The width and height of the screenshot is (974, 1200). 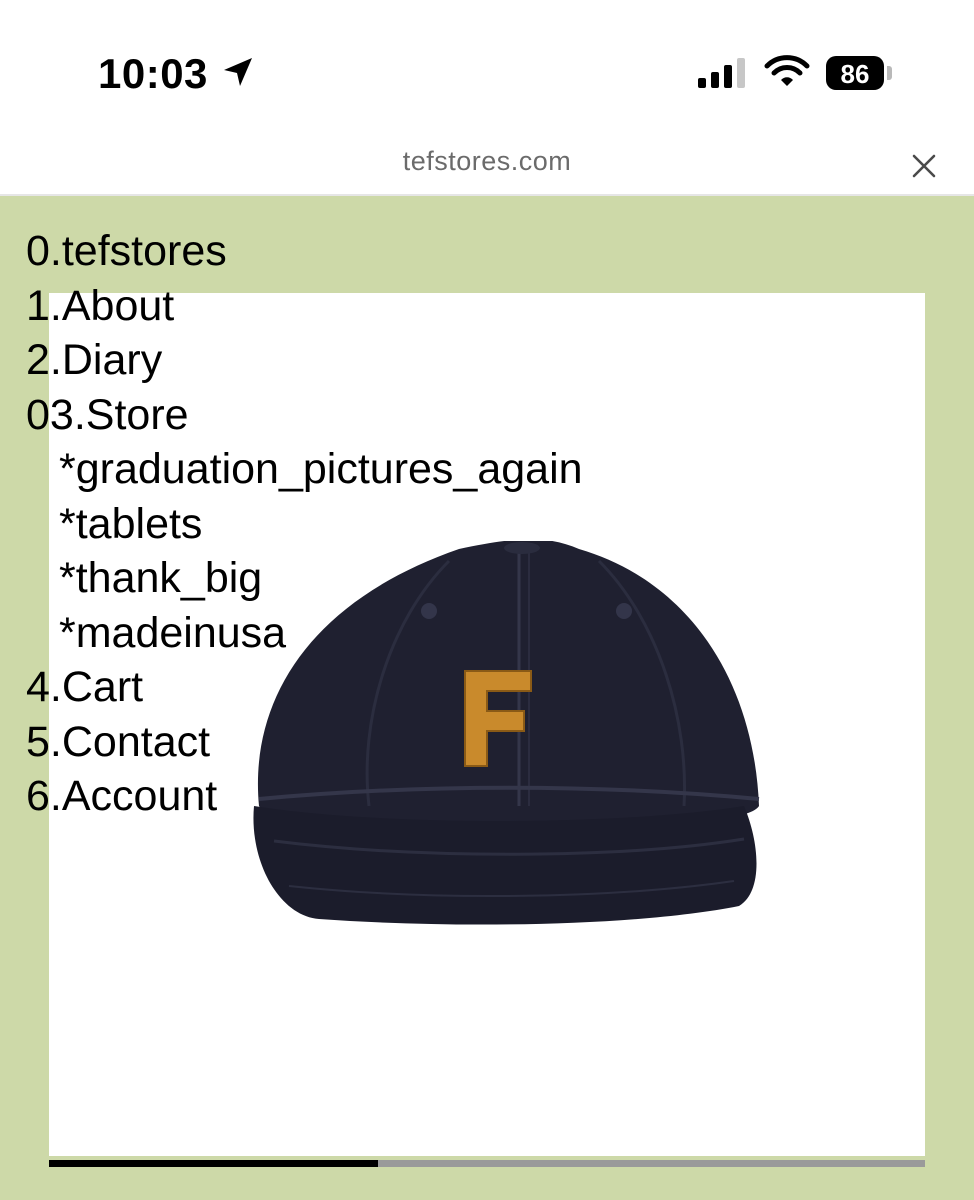 What do you see at coordinates (787, 70) in the screenshot?
I see `wifi-icon` at bounding box center [787, 70].